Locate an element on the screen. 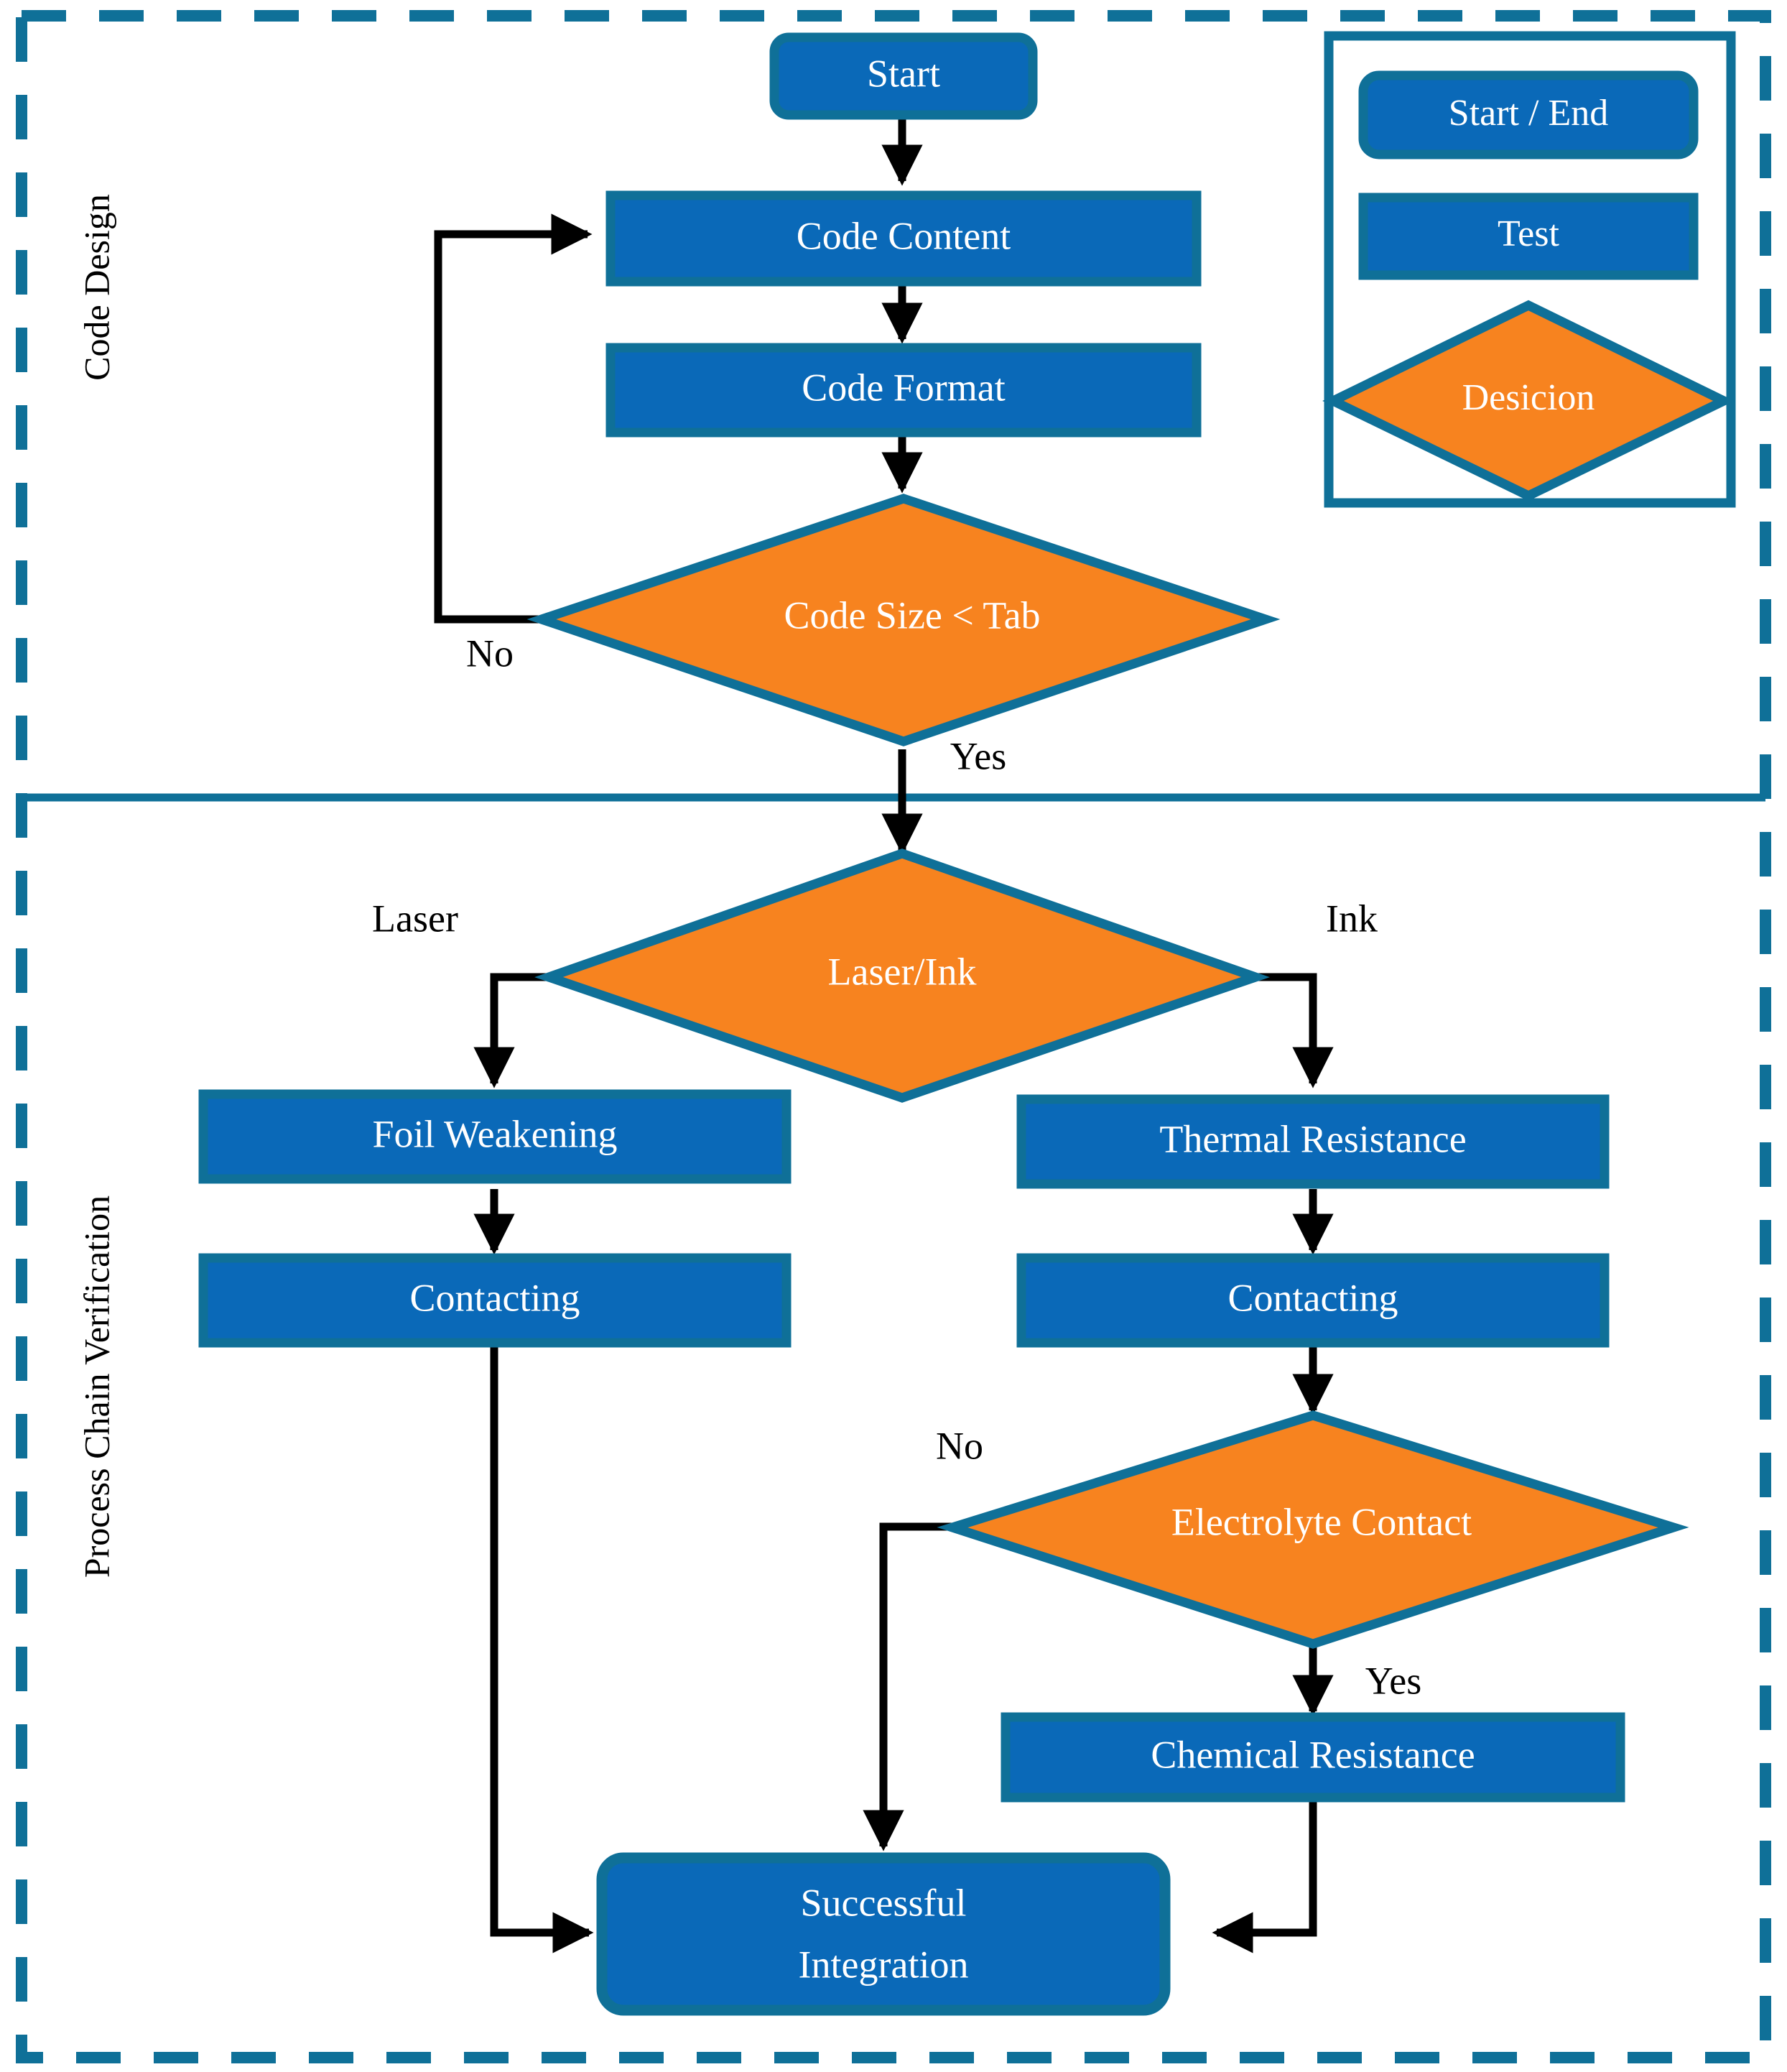 The width and height of the screenshot is (1787, 2072). node-laser-ink: Laser/Ink is located at coordinates (902, 976).